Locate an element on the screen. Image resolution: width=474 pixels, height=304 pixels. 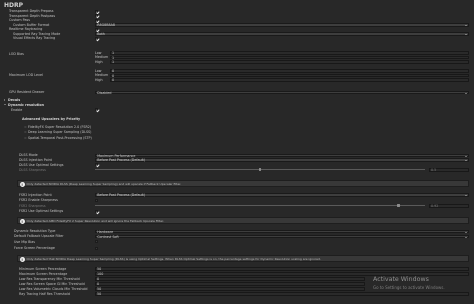
dlss-sharpness-value: 0.5 is located at coordinates (449, 169).